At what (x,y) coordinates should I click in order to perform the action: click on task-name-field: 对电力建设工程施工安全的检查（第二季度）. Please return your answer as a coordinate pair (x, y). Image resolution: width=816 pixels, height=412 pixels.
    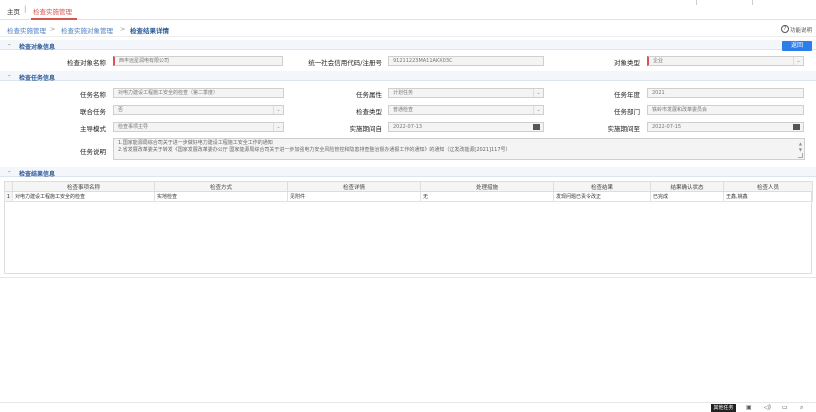
    Looking at the image, I should click on (198, 93).